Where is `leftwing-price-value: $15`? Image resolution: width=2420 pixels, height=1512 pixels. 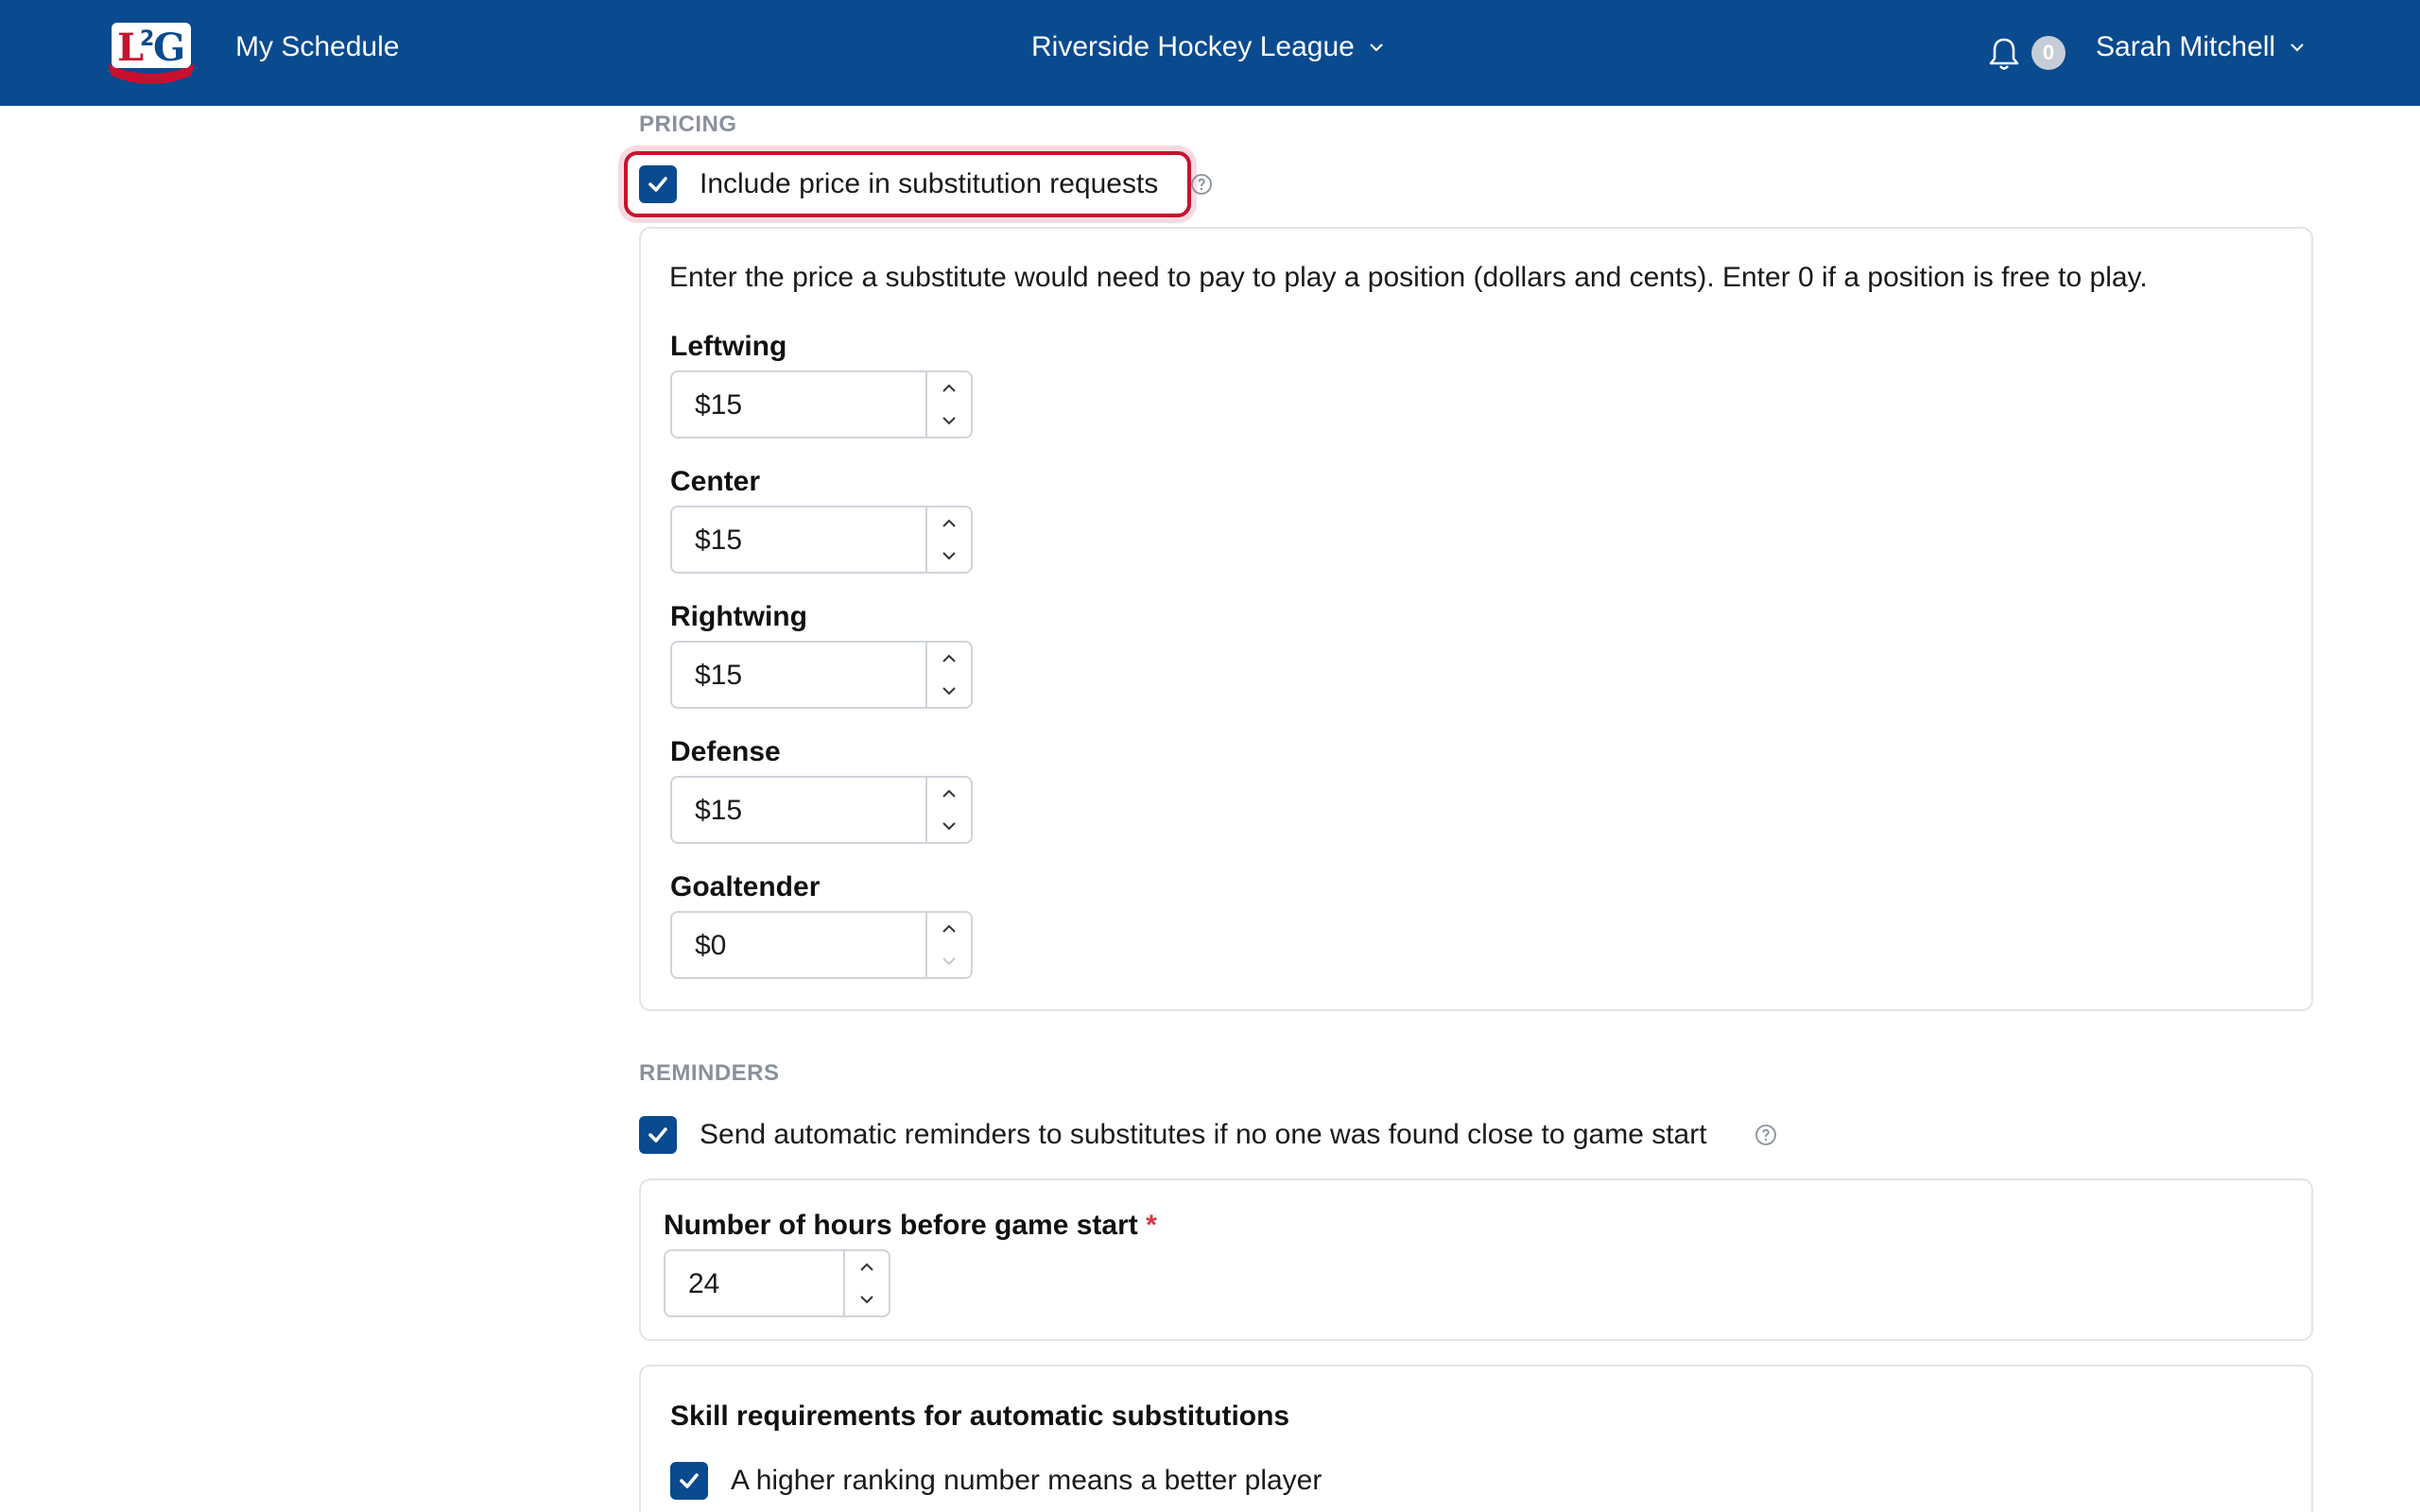
leftwing-price-value: $15 is located at coordinates (719, 405).